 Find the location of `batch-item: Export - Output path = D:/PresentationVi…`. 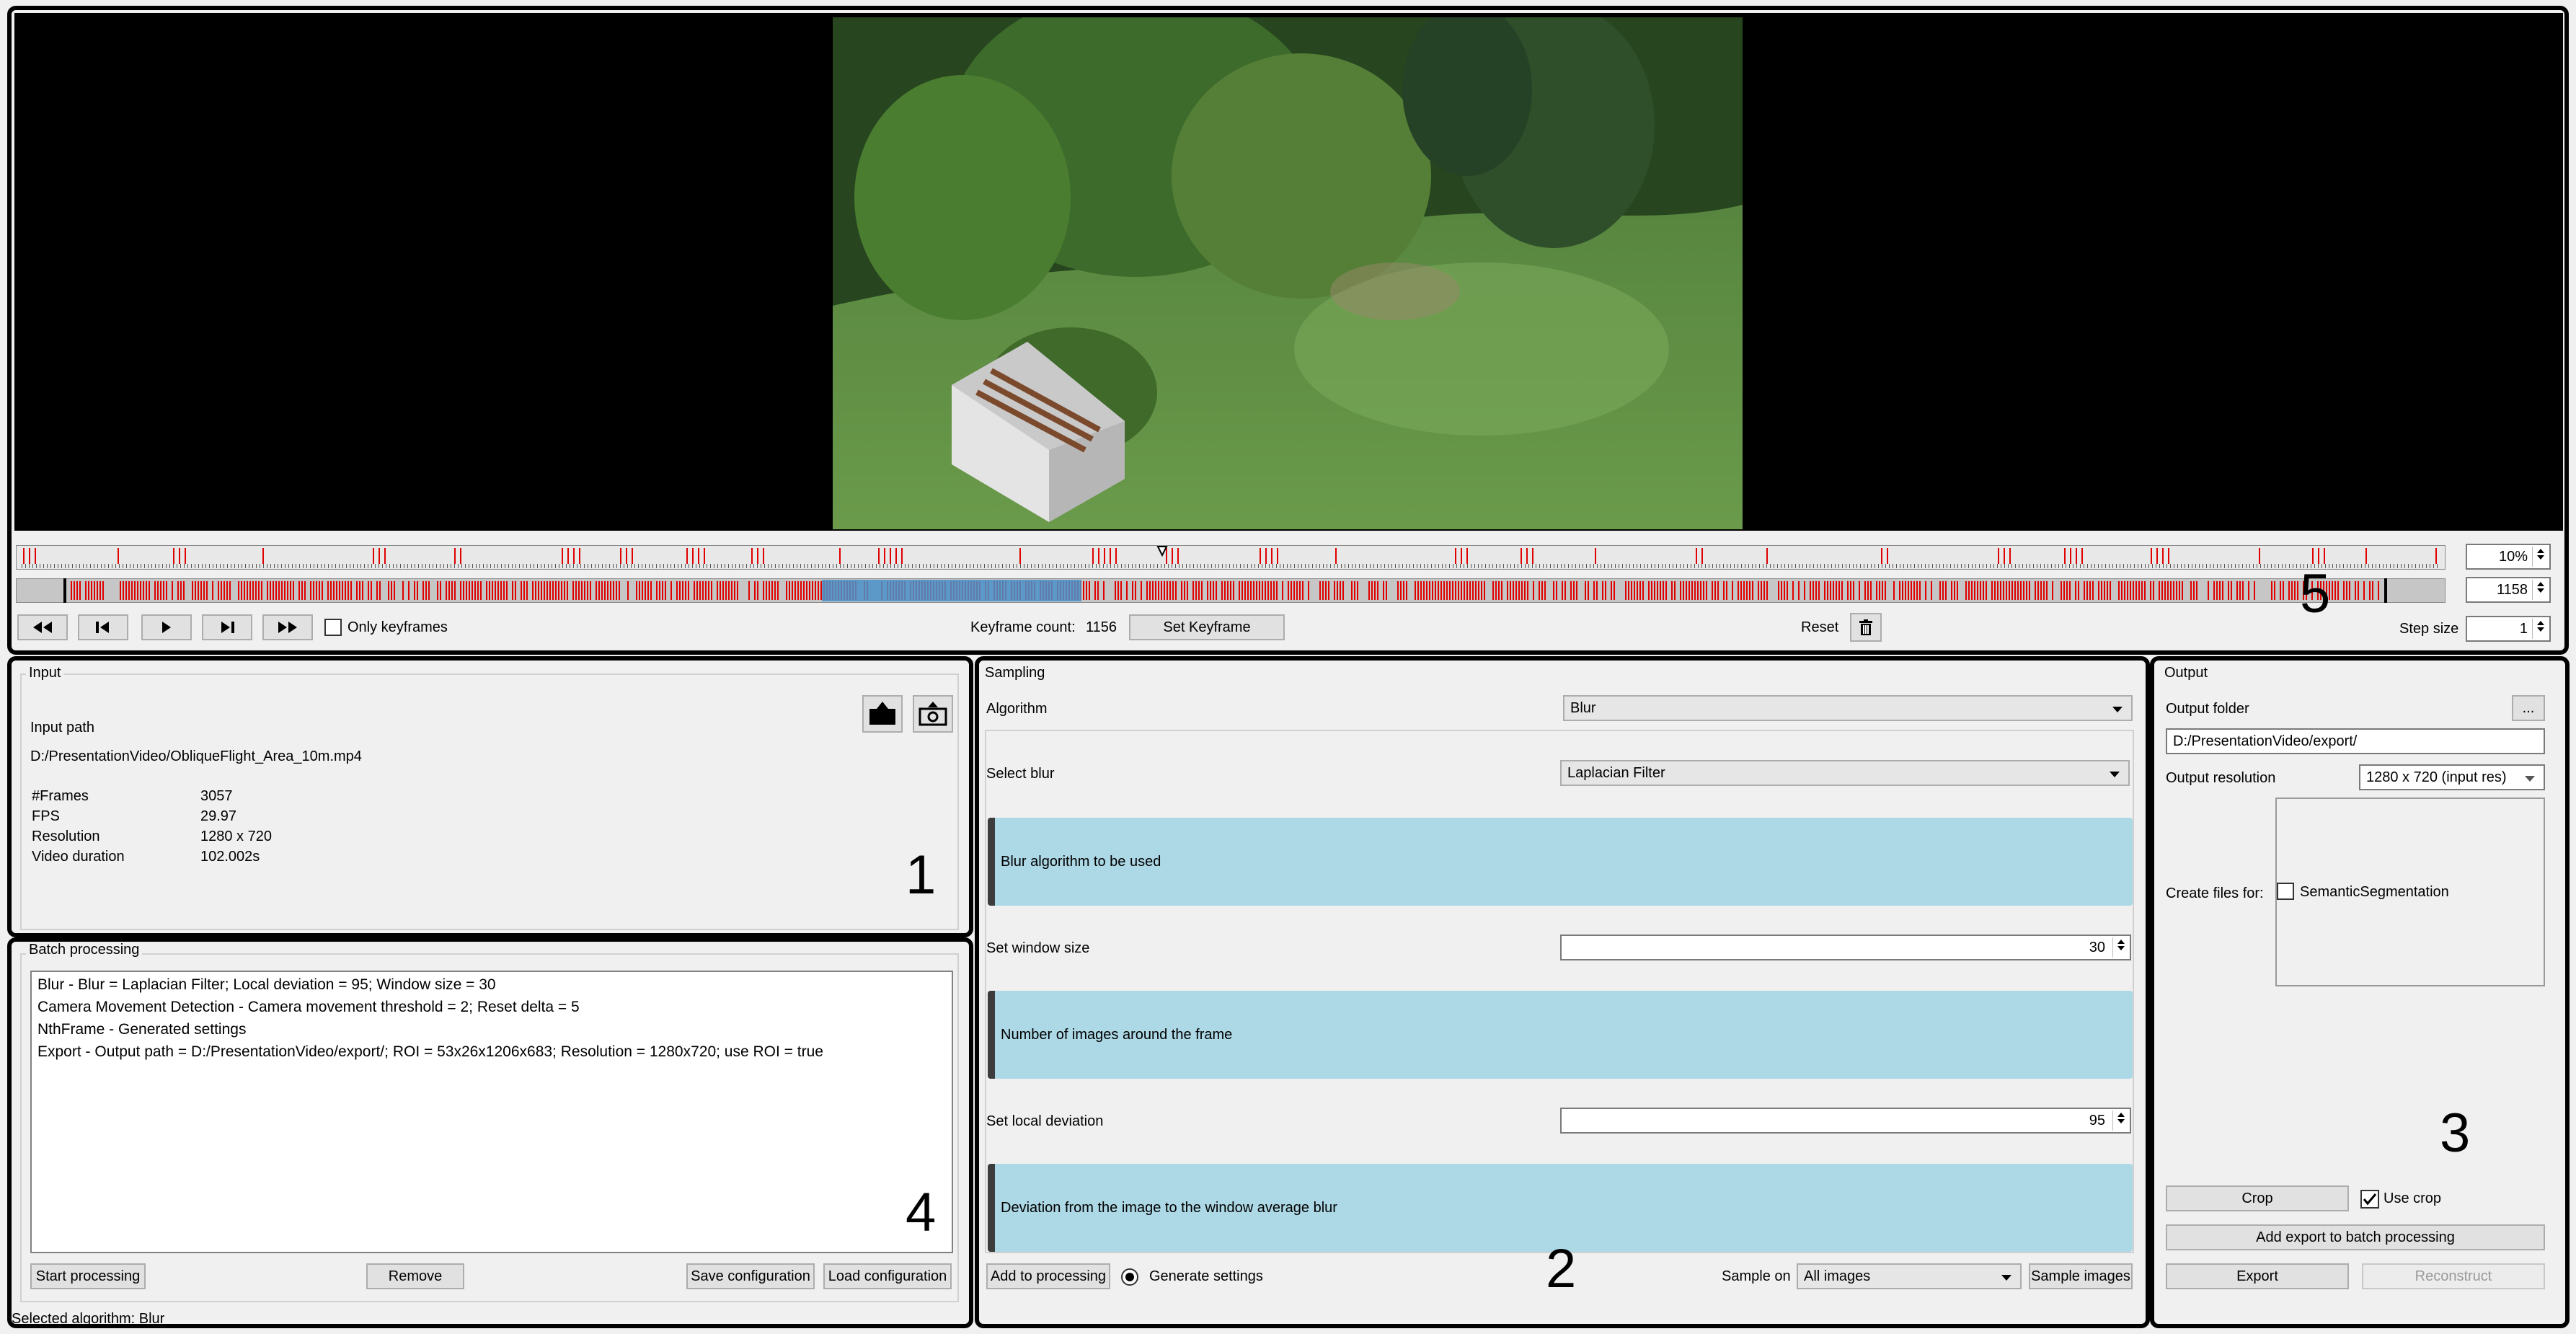

batch-item: Export - Output path = D:/PresentationVi… is located at coordinates (430, 1052).